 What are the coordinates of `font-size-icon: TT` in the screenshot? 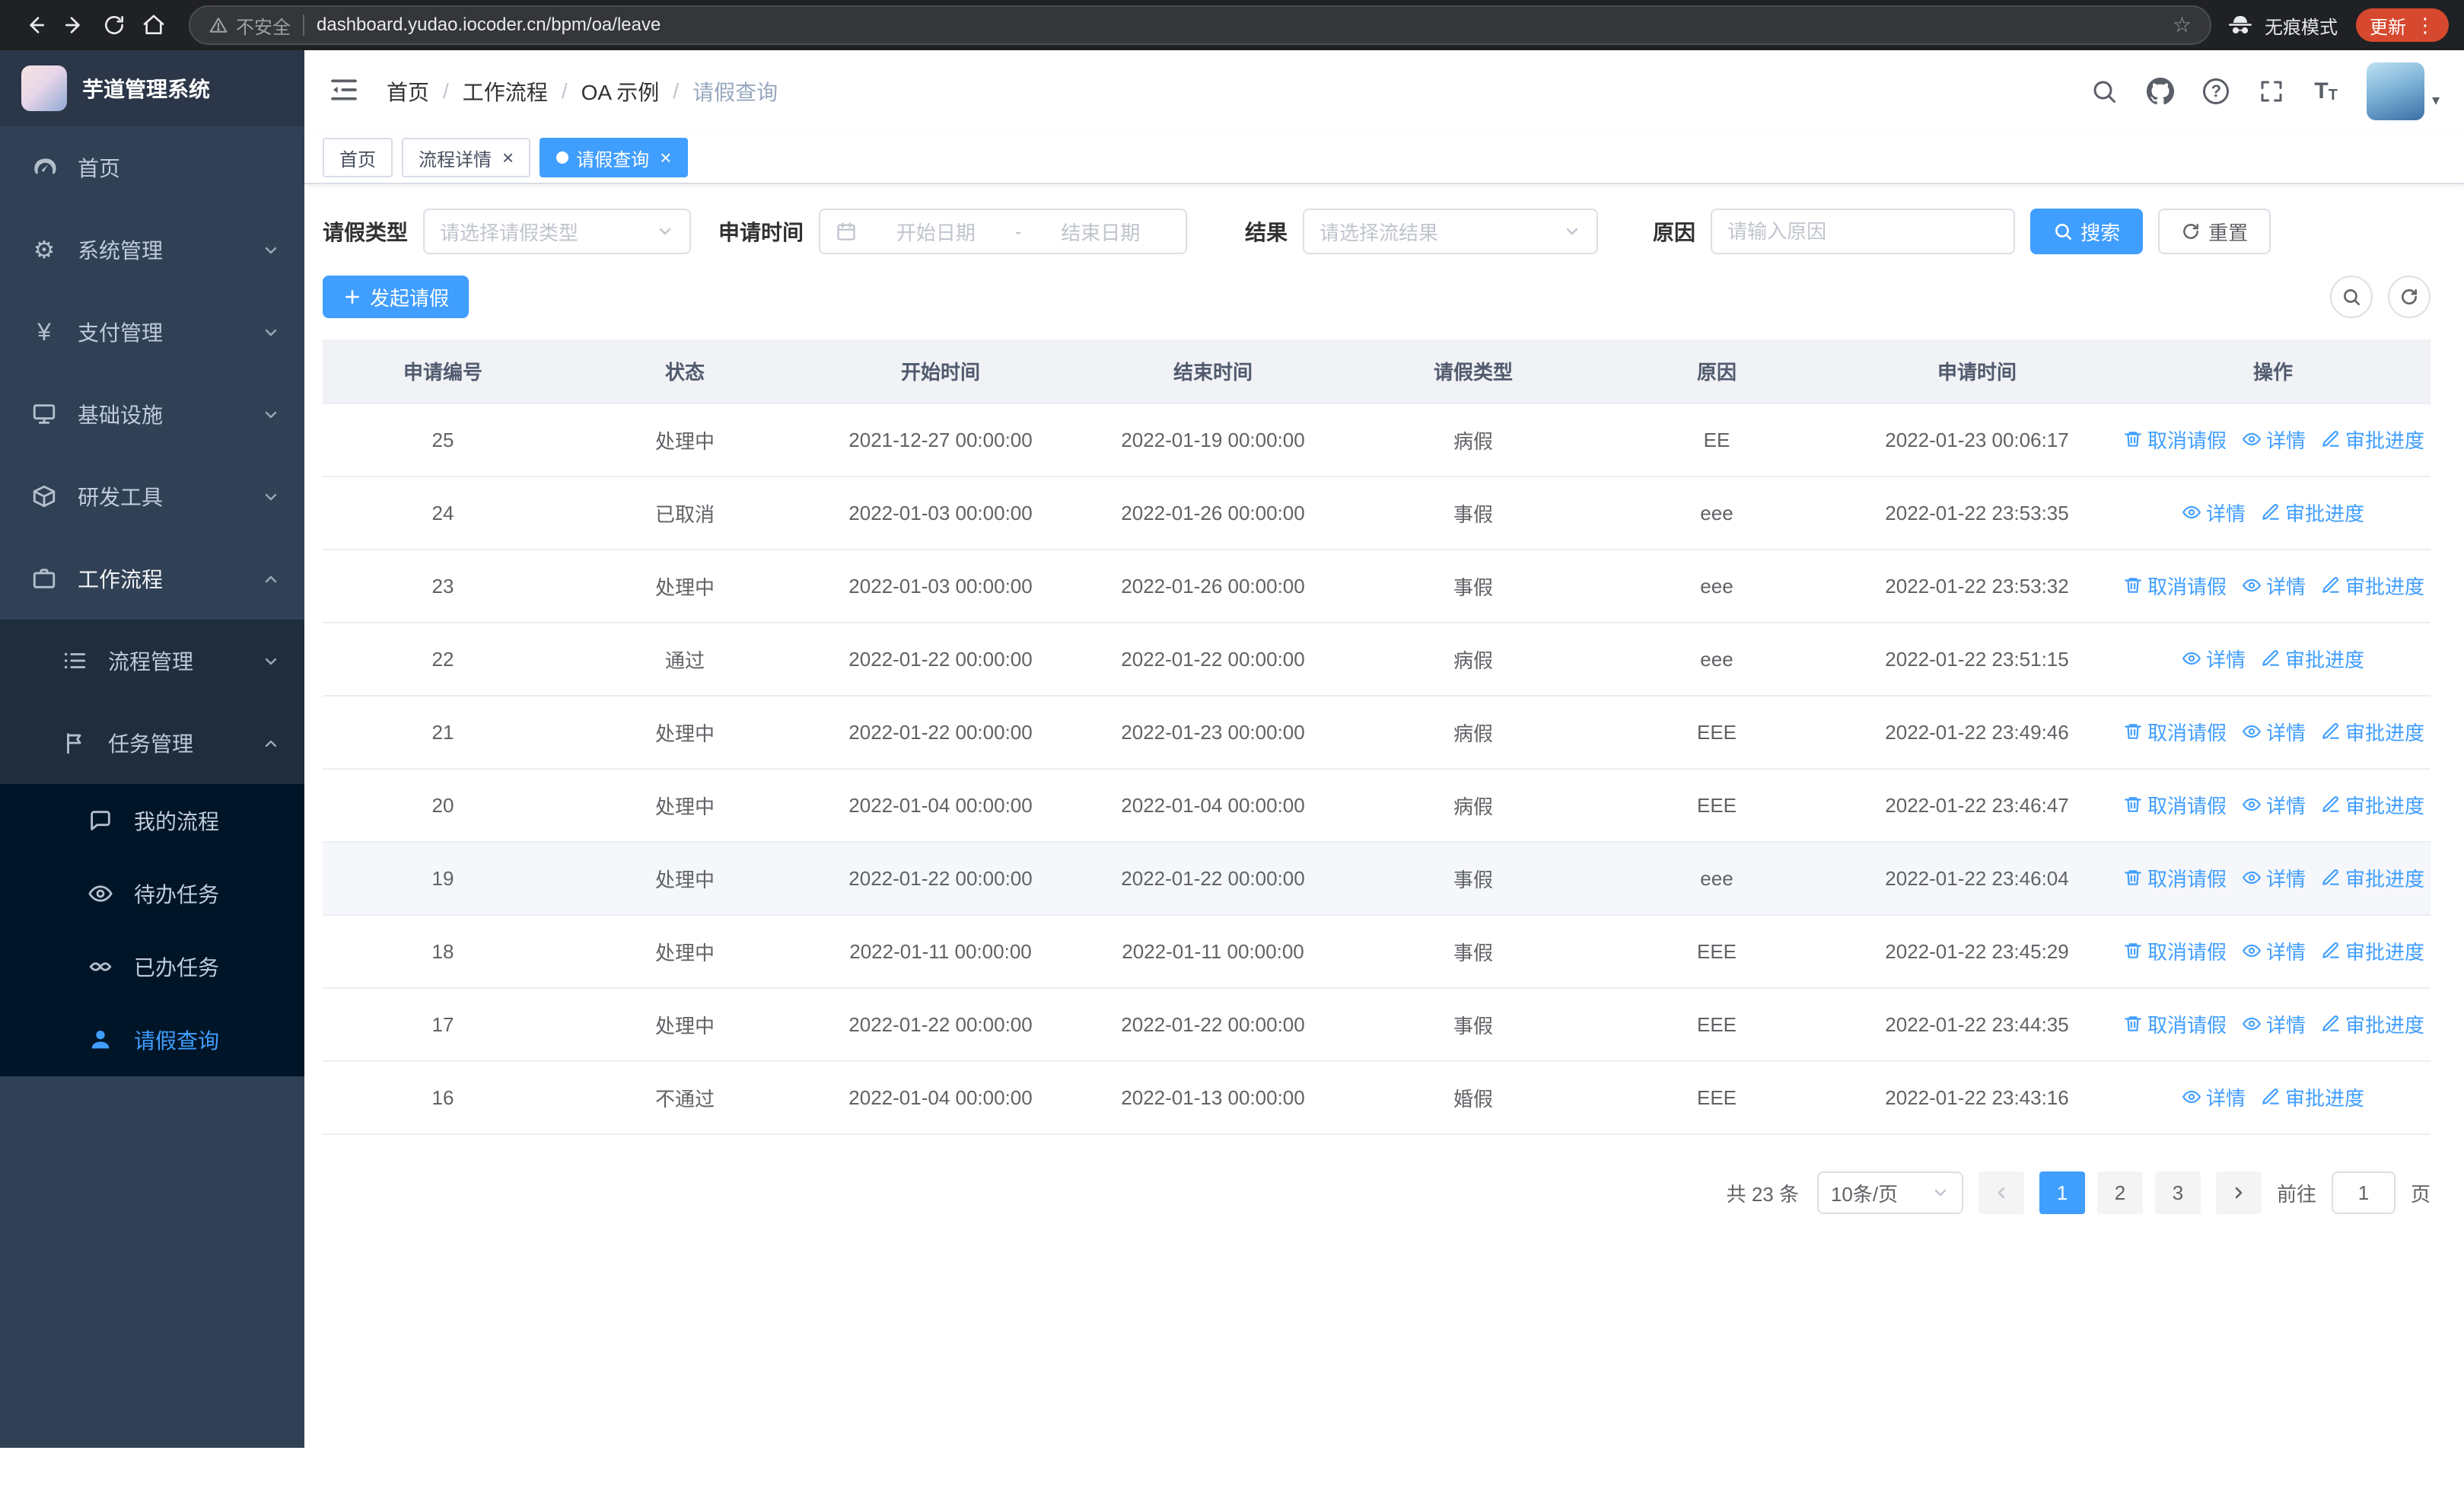 It's located at (2326, 92).